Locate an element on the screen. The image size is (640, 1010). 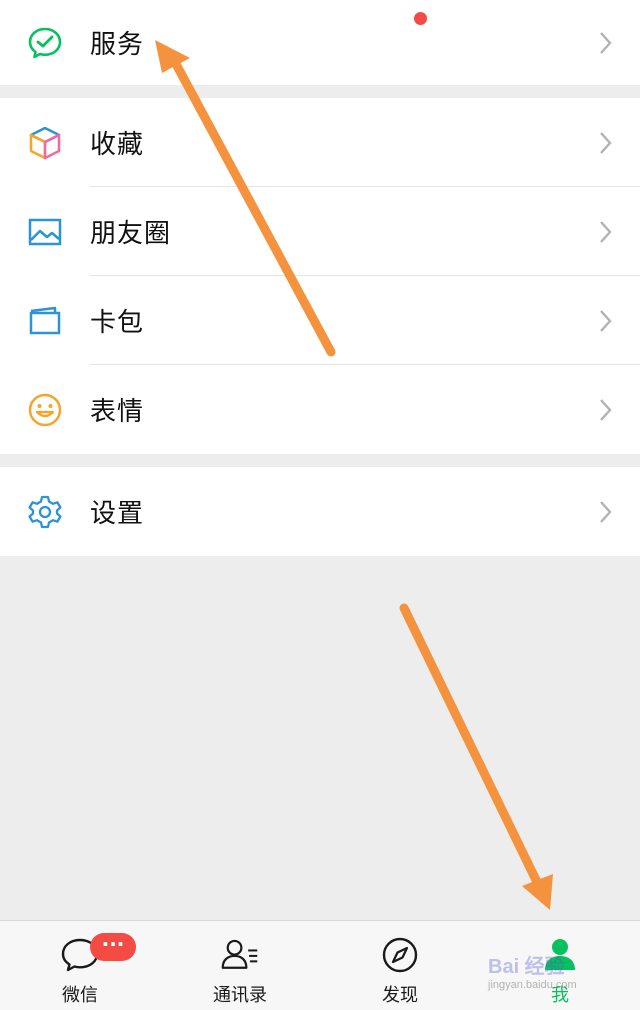
tab-label-contacts: 通讯录 is located at coordinates (240, 995).